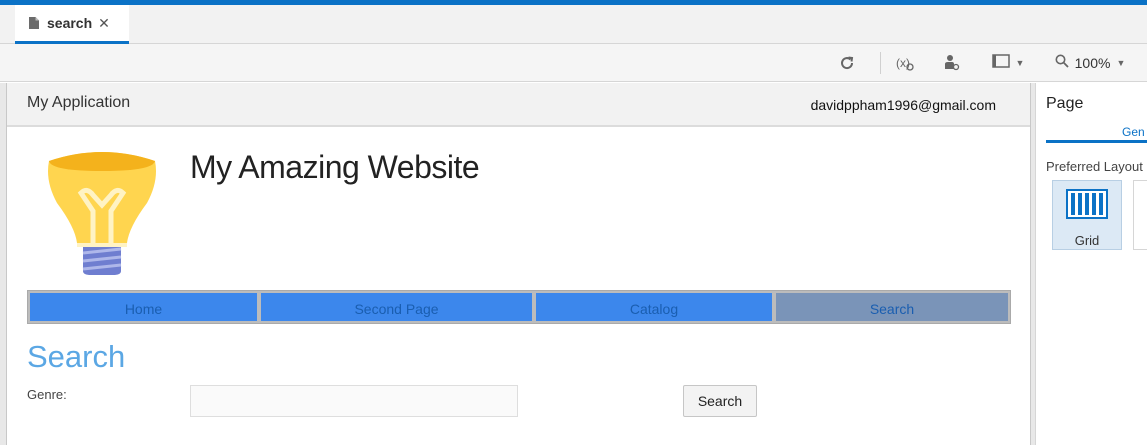 The width and height of the screenshot is (1147, 445). What do you see at coordinates (654, 307) in the screenshot?
I see `nav-item-catalog: Catalog` at bounding box center [654, 307].